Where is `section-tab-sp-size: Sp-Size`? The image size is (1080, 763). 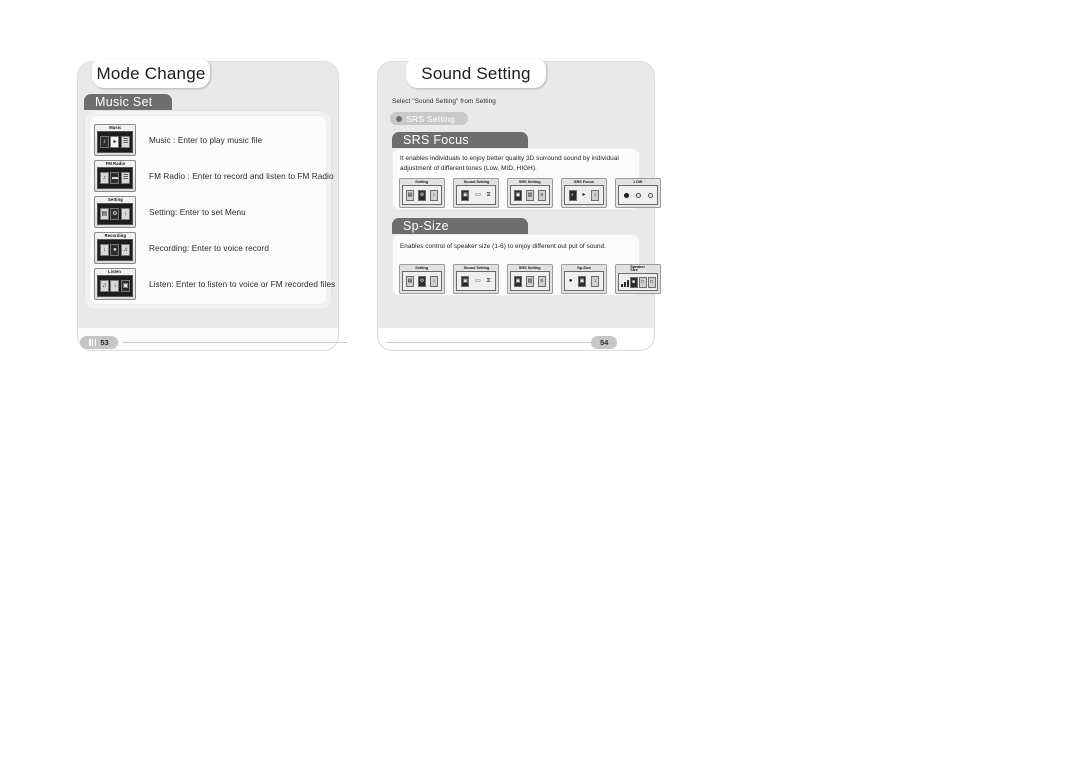
section-tab-sp-size: Sp-Size is located at coordinates (460, 226).